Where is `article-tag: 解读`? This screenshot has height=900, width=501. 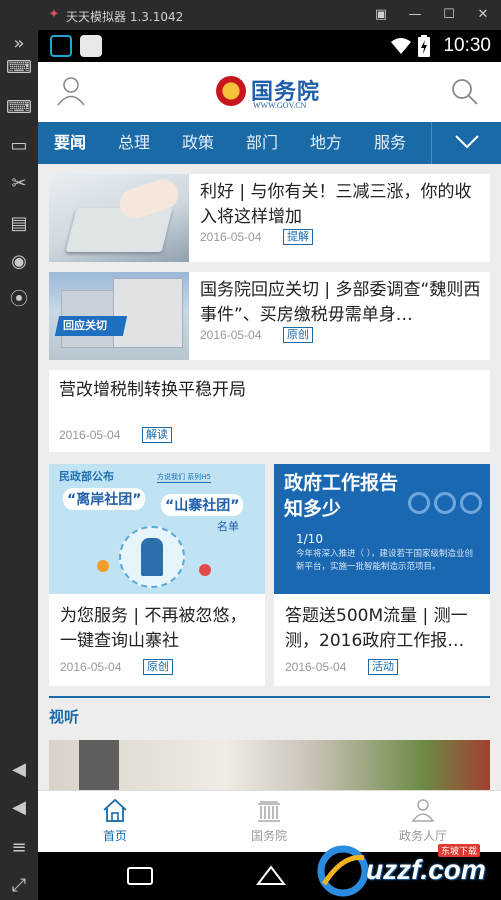 article-tag: 解读 is located at coordinates (157, 435).